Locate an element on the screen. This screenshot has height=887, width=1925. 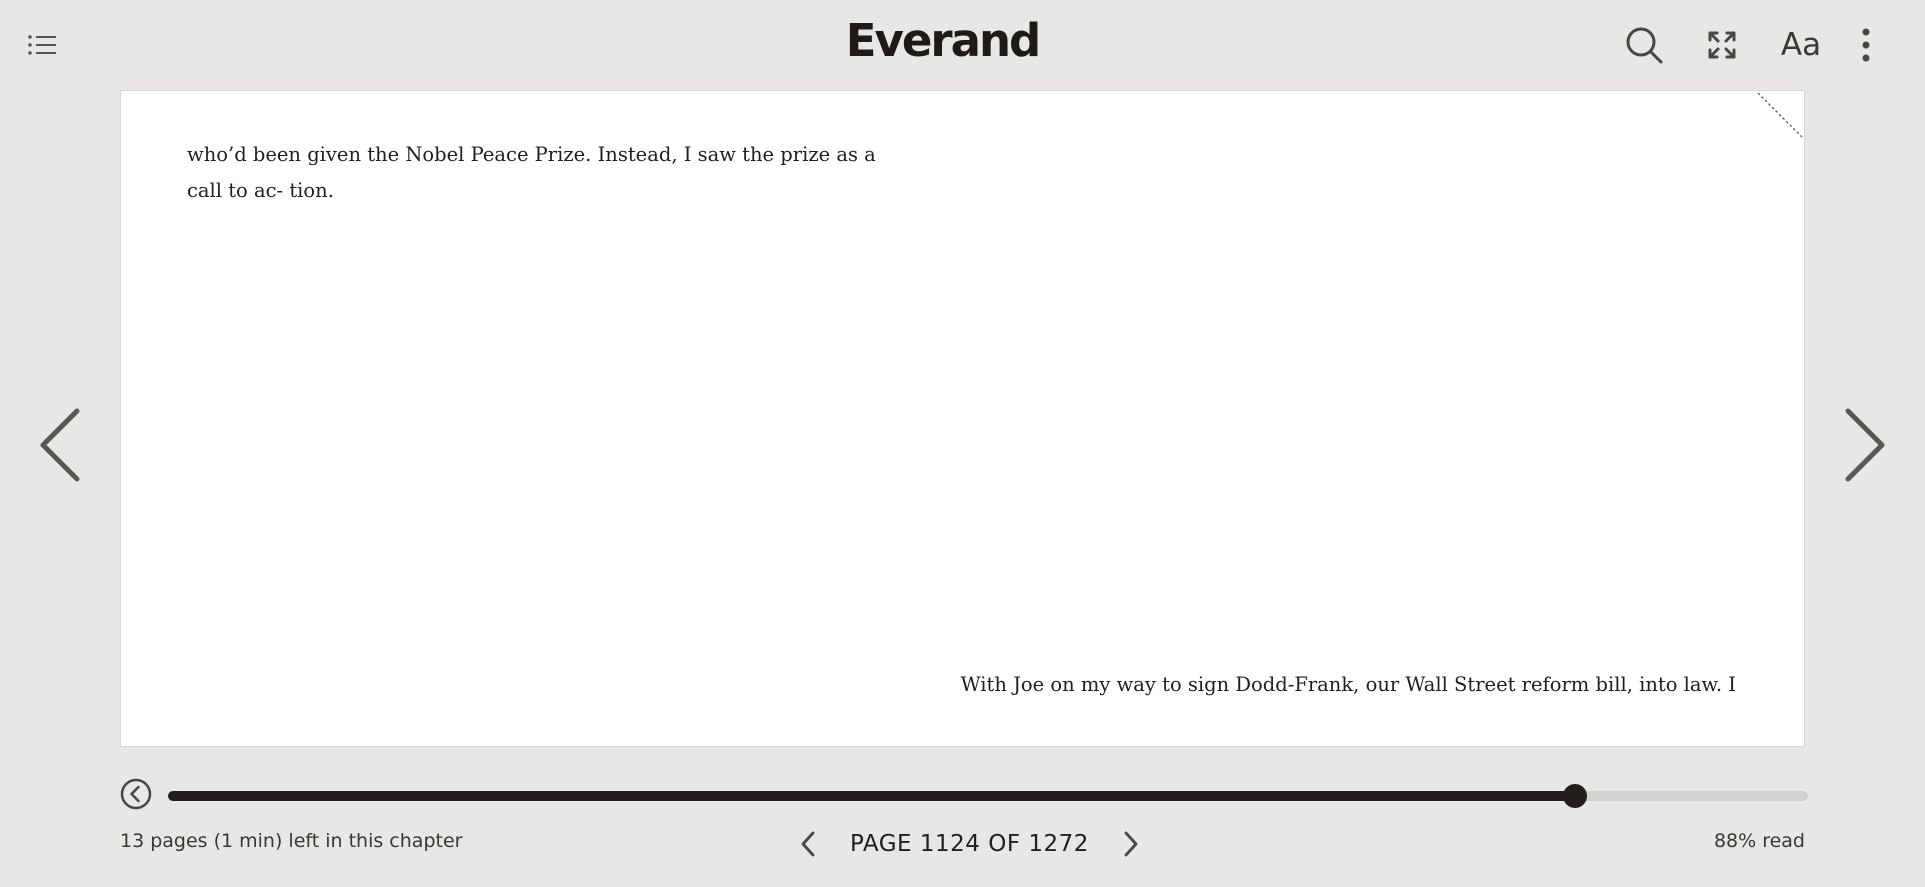
next-page-arrow is located at coordinates (1865, 445).